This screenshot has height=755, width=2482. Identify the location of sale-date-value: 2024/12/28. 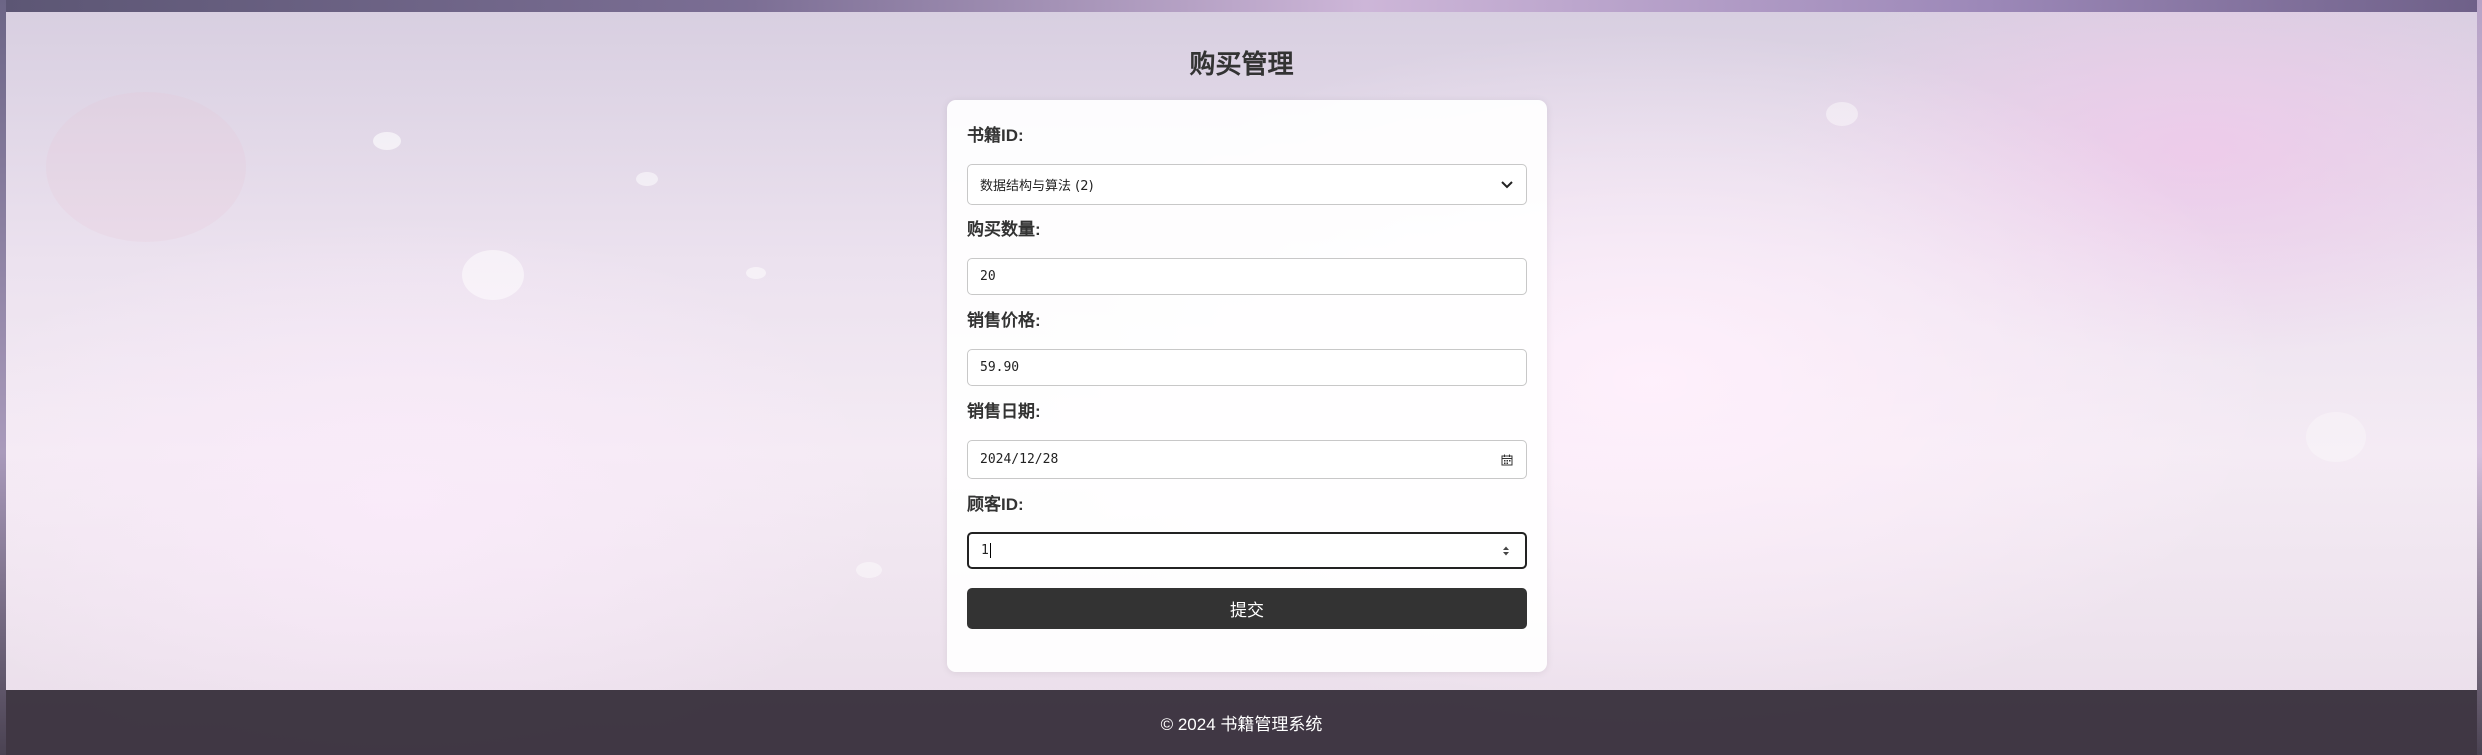
(1019, 459).